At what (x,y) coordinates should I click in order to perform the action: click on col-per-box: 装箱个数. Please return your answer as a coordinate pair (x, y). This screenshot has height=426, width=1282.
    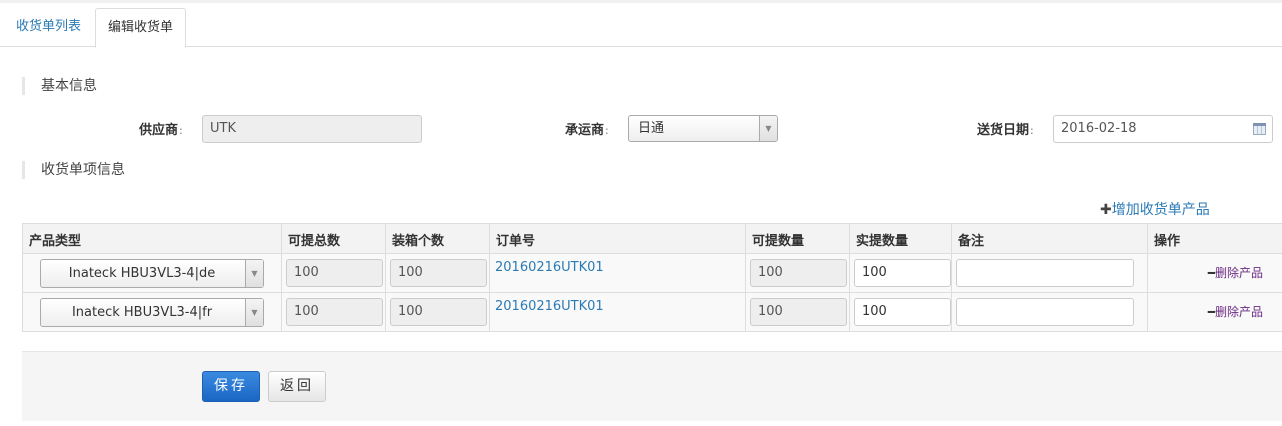
    Looking at the image, I should click on (437, 238).